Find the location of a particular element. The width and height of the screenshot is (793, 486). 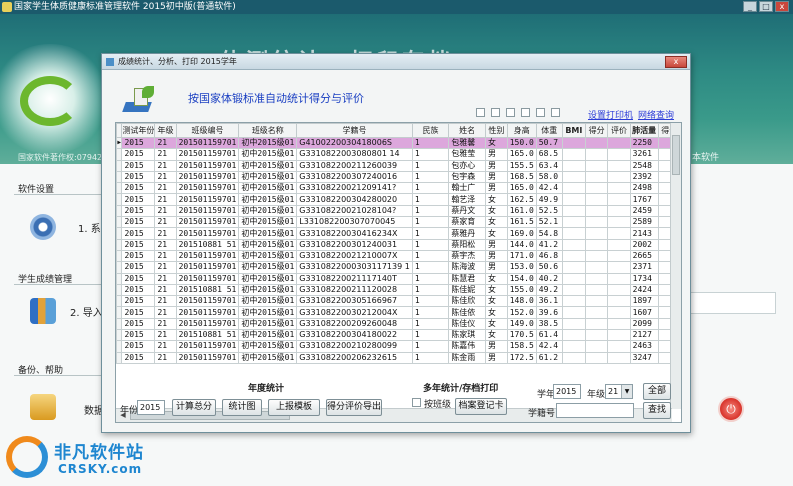

column-header: 民族 is located at coordinates (430, 130).